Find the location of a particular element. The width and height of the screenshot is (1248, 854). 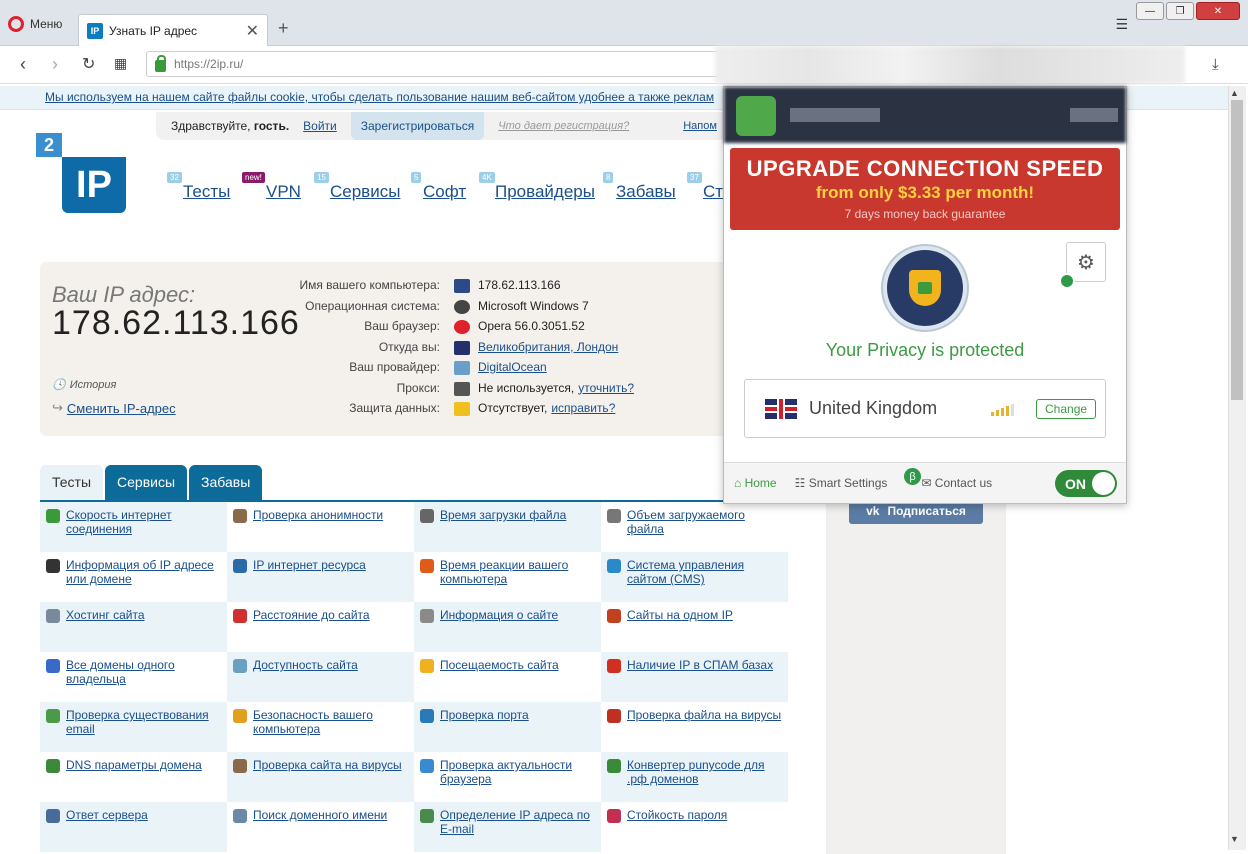

shield-icon is located at coordinates (925, 288).